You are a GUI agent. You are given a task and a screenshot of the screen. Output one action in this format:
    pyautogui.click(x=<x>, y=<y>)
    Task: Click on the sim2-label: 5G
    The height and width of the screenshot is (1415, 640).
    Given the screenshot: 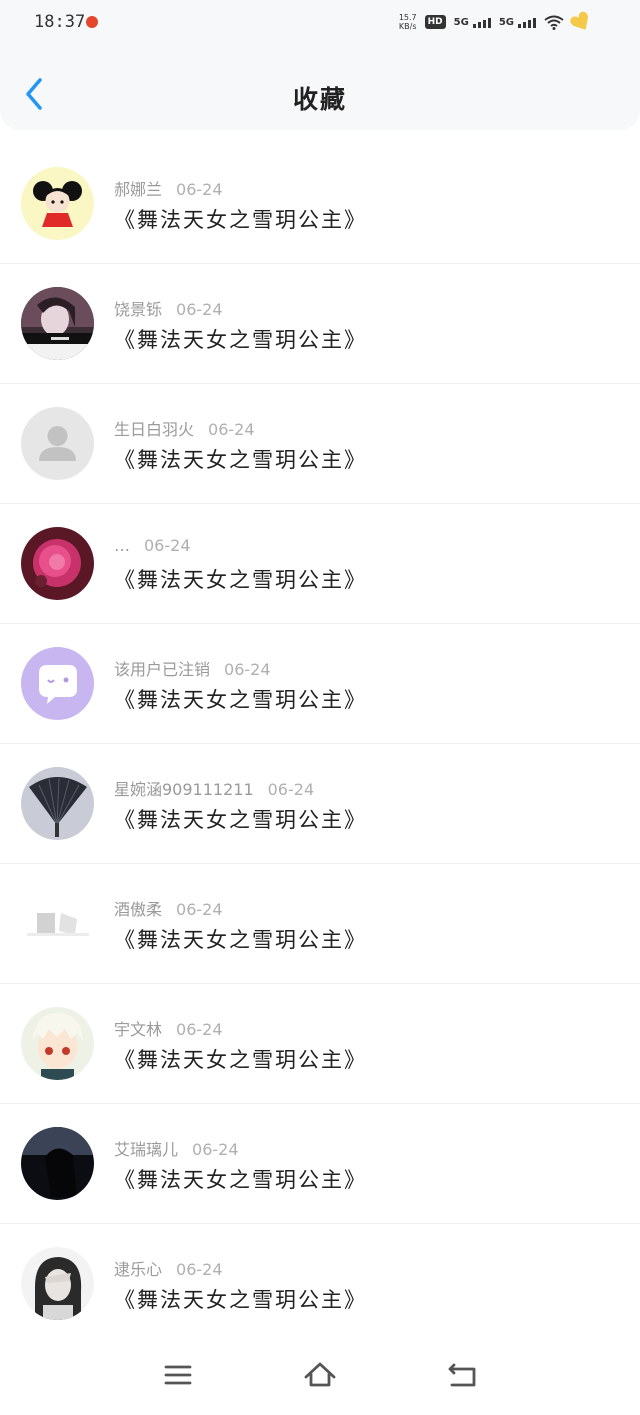 What is the action you would take?
    pyautogui.click(x=506, y=22)
    